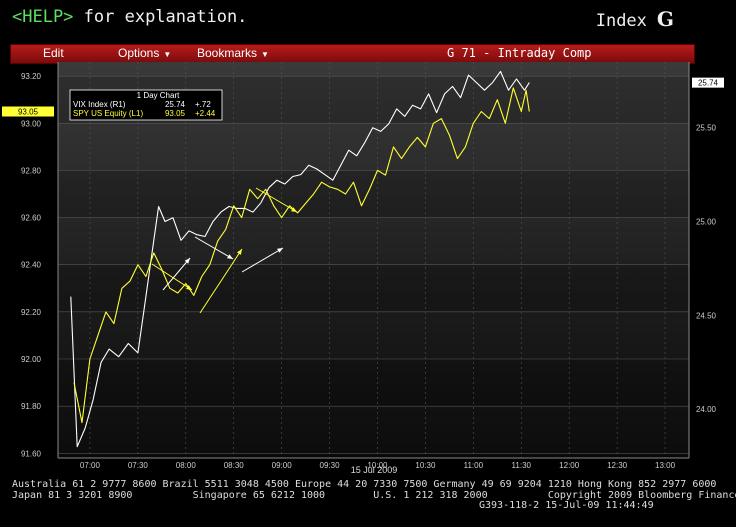  I want to click on top-command-bar: <HELP> for explanation. Index G, so click(368, 20).